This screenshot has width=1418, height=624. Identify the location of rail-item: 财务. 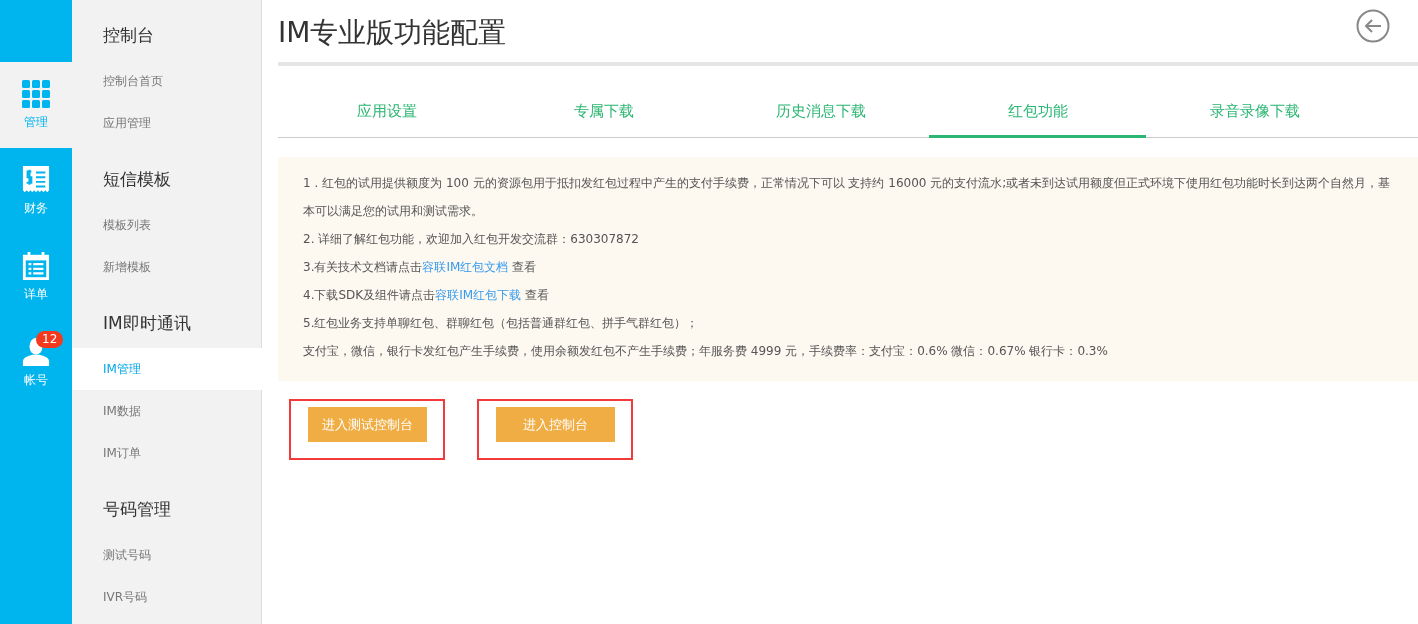
(36, 191).